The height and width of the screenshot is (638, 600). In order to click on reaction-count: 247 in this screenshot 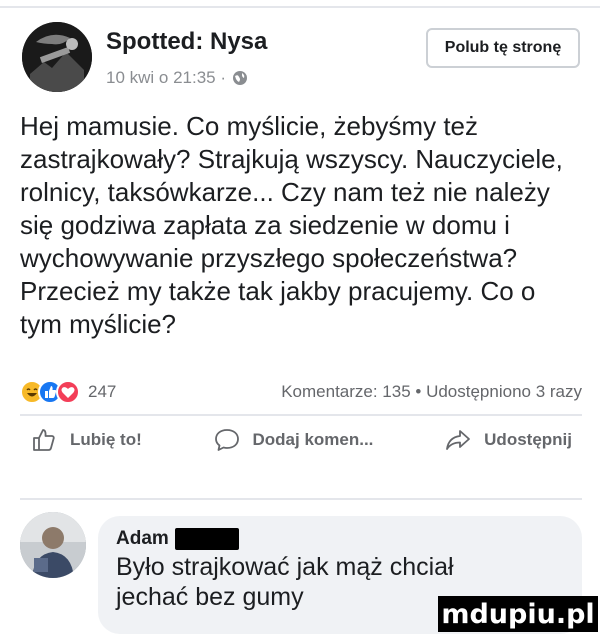, I will do `click(102, 391)`.